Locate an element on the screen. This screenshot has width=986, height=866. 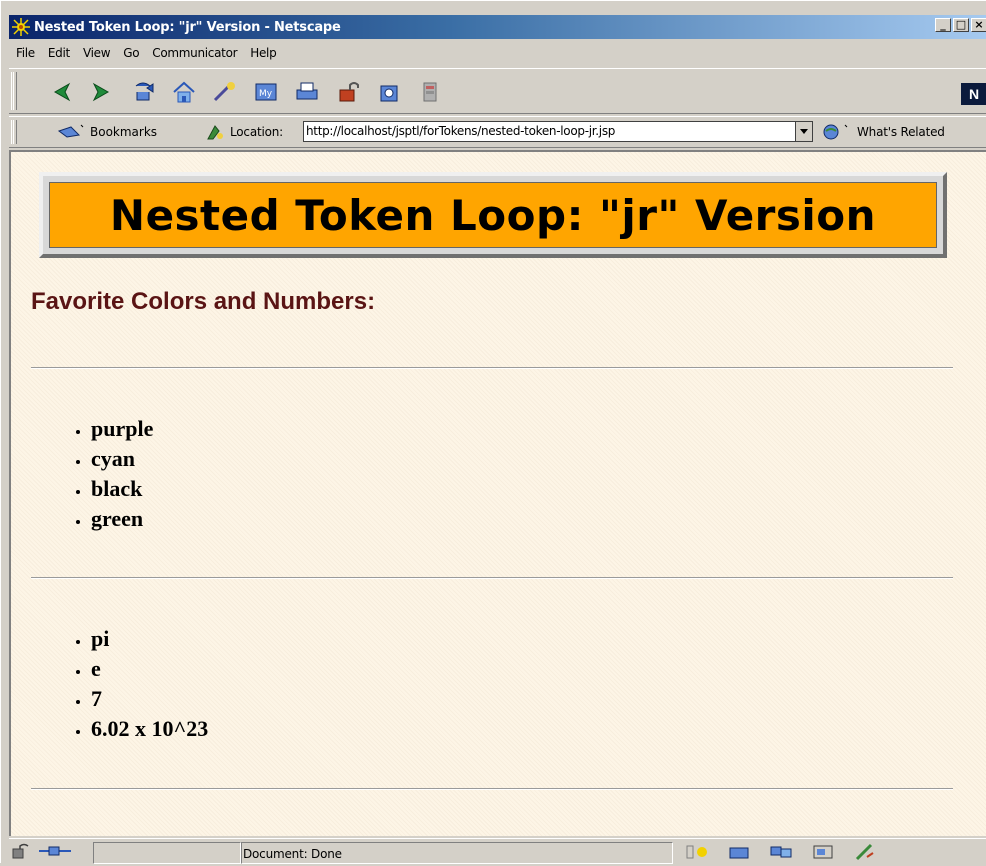
bookmarks-button: Bookmarks is located at coordinates (107, 132).